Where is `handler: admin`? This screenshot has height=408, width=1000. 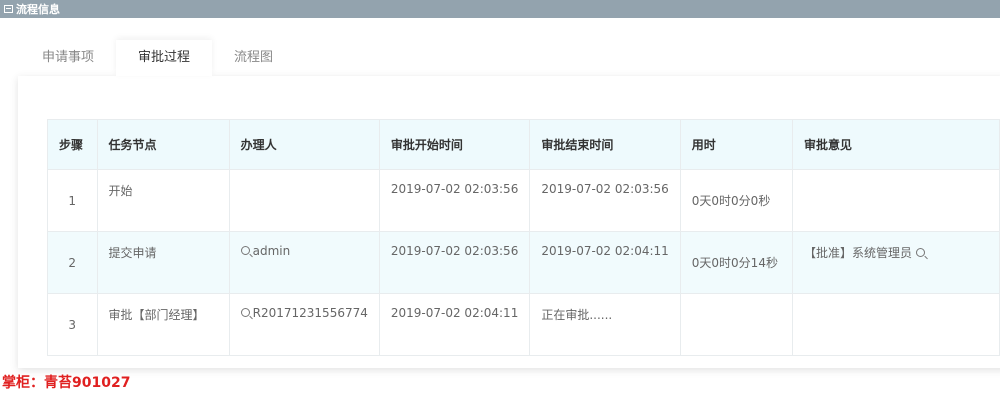 handler: admin is located at coordinates (304, 262).